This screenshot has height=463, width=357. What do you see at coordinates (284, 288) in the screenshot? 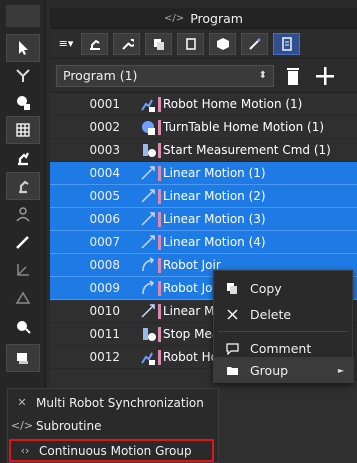
I see `context-copy: Copy` at bounding box center [284, 288].